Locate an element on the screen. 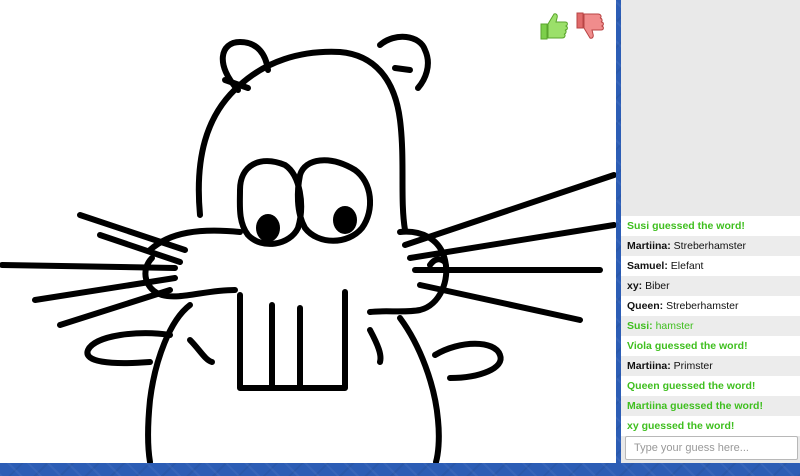  thumbs-up-icon is located at coordinates (554, 26).